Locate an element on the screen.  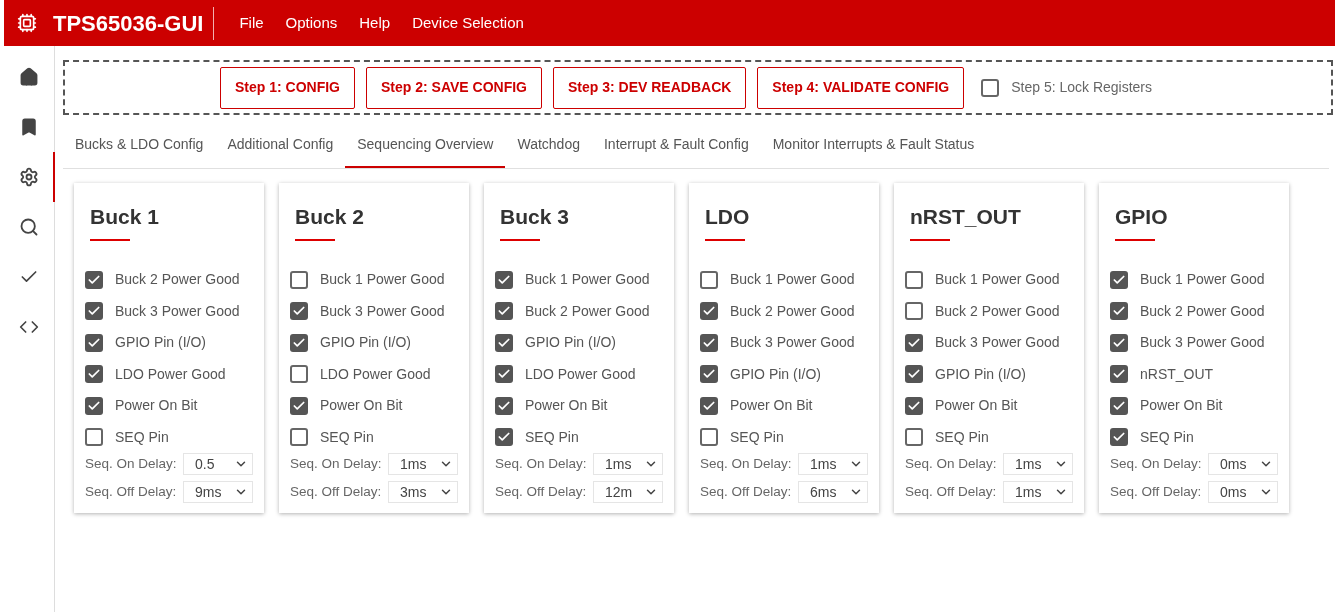
chip-icon is located at coordinates (27, 23).